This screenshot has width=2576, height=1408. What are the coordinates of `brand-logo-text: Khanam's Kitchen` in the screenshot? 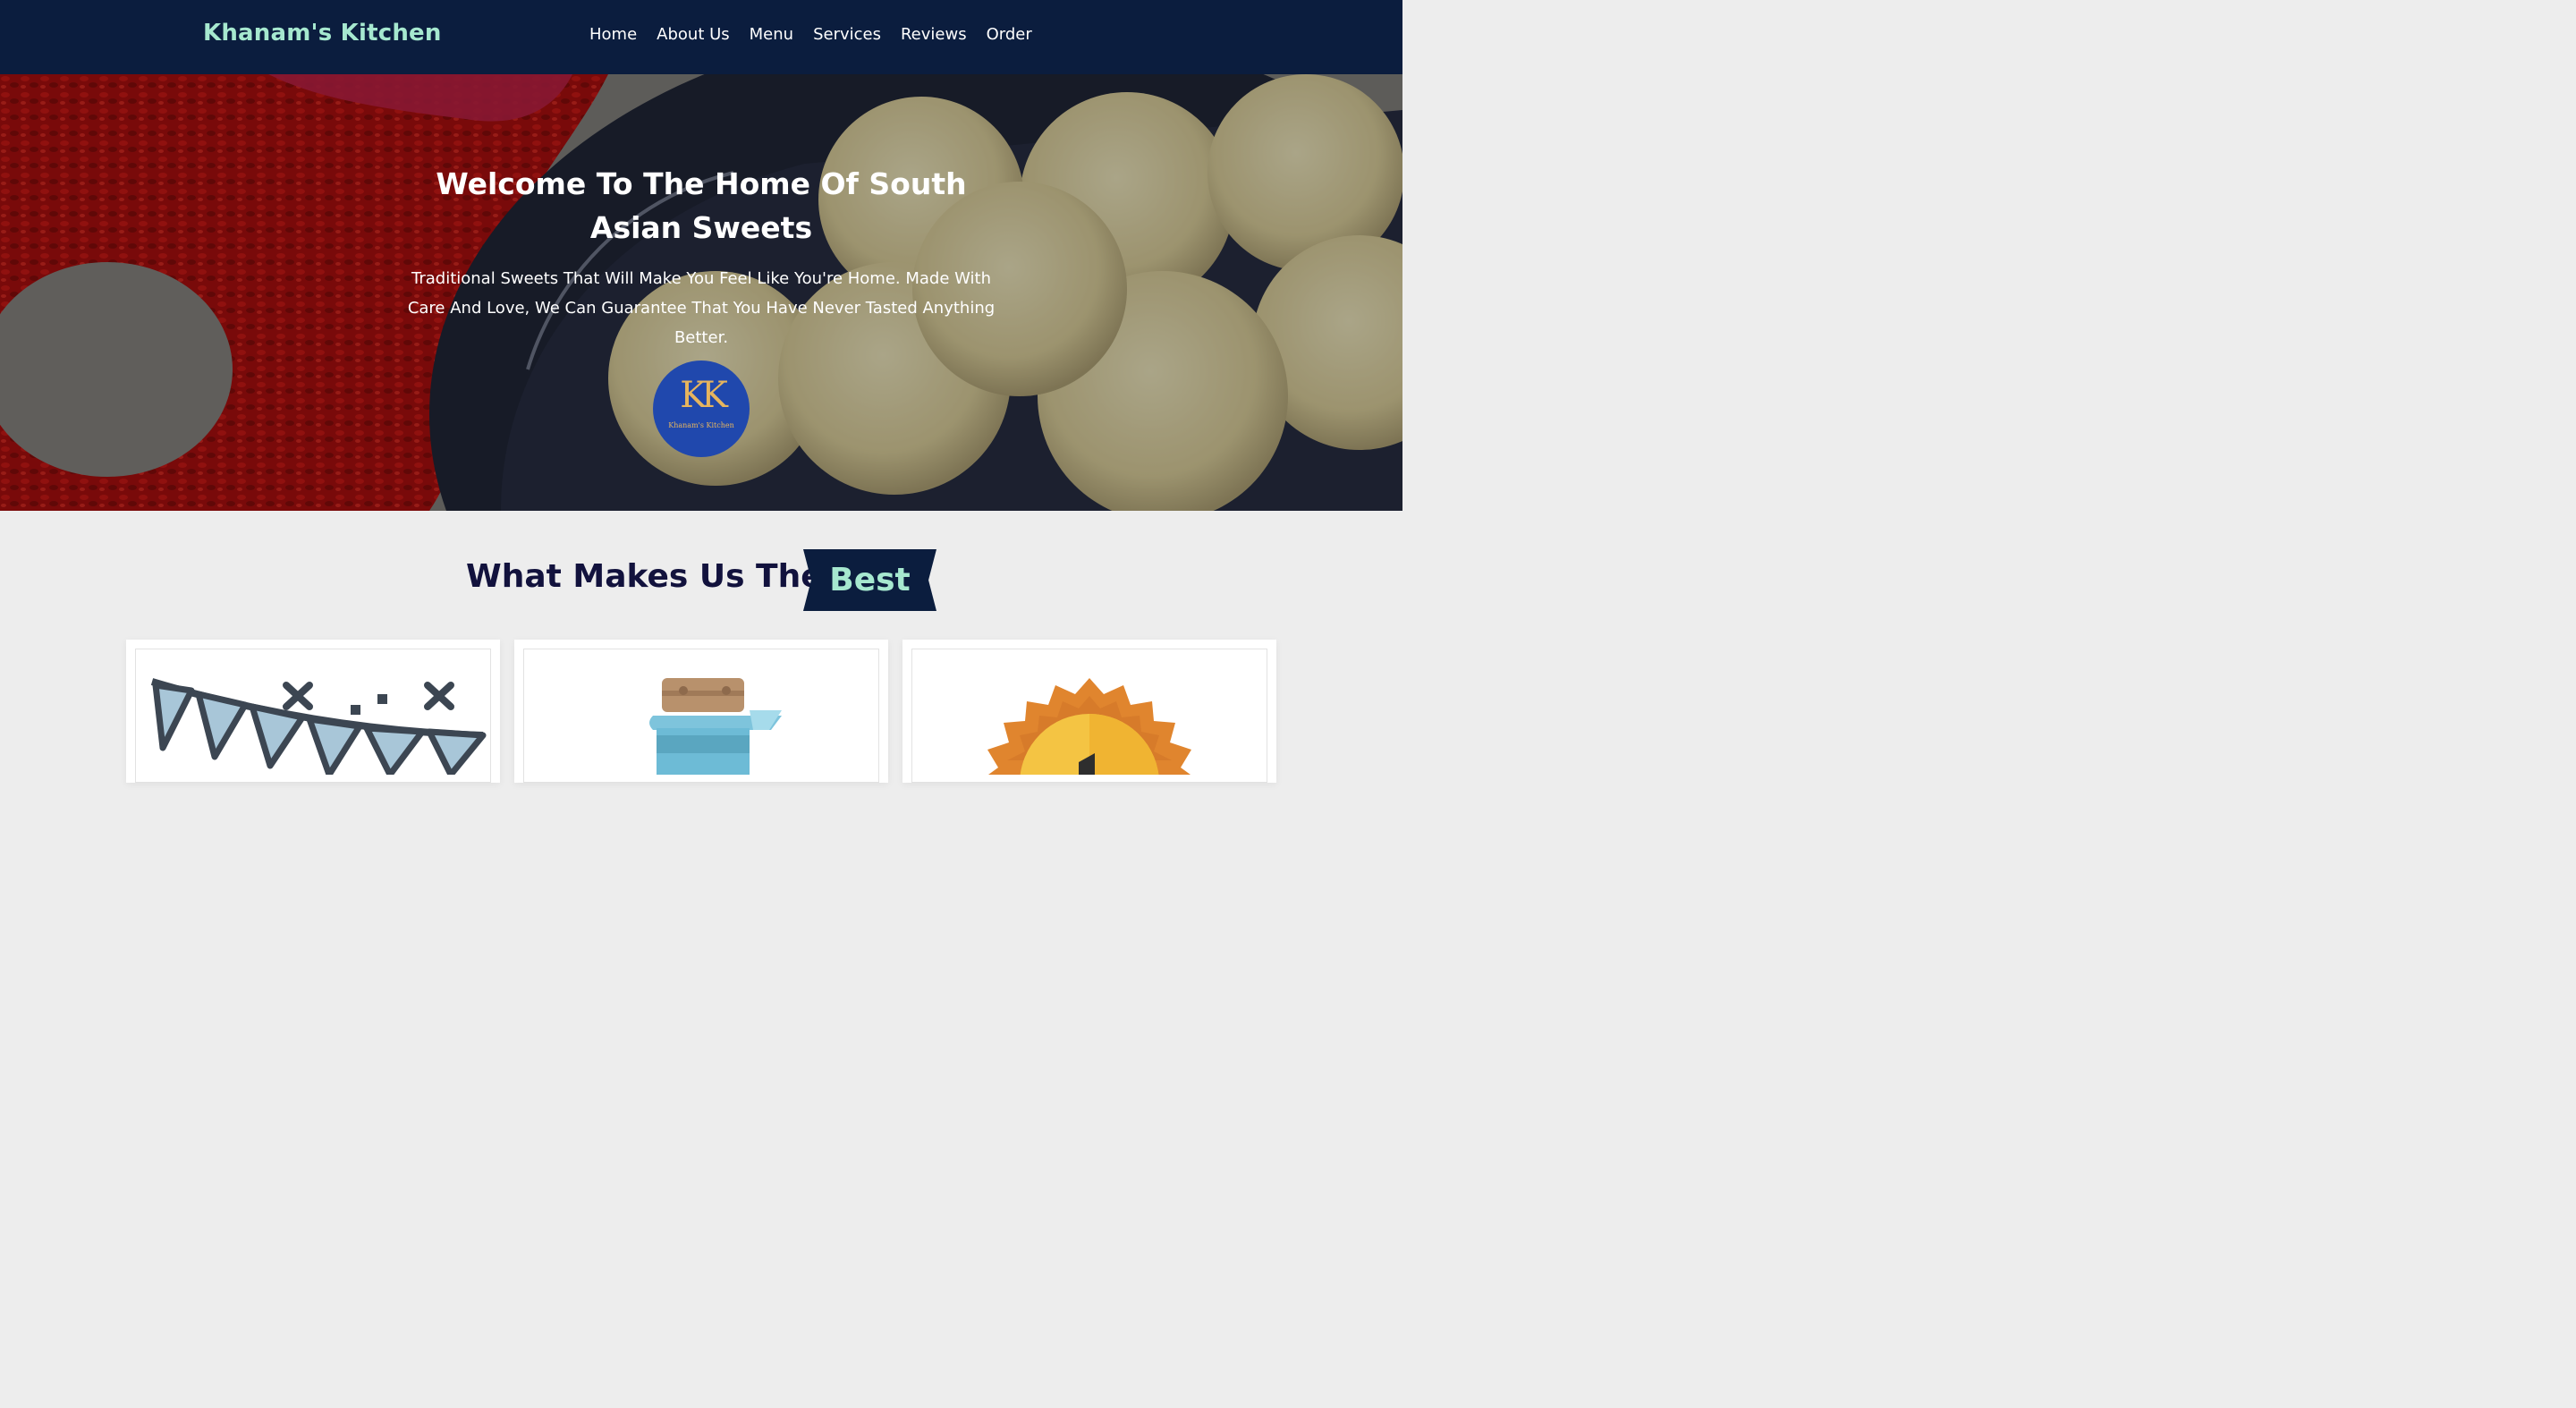 It's located at (322, 33).